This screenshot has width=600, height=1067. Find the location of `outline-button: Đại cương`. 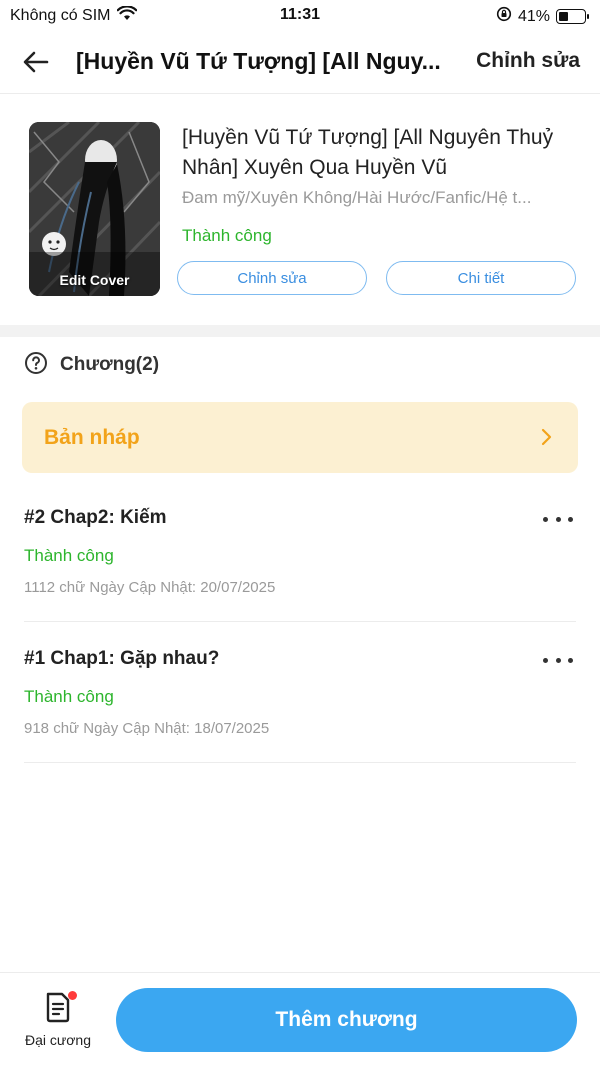

outline-button: Đại cương is located at coordinates (58, 1021).